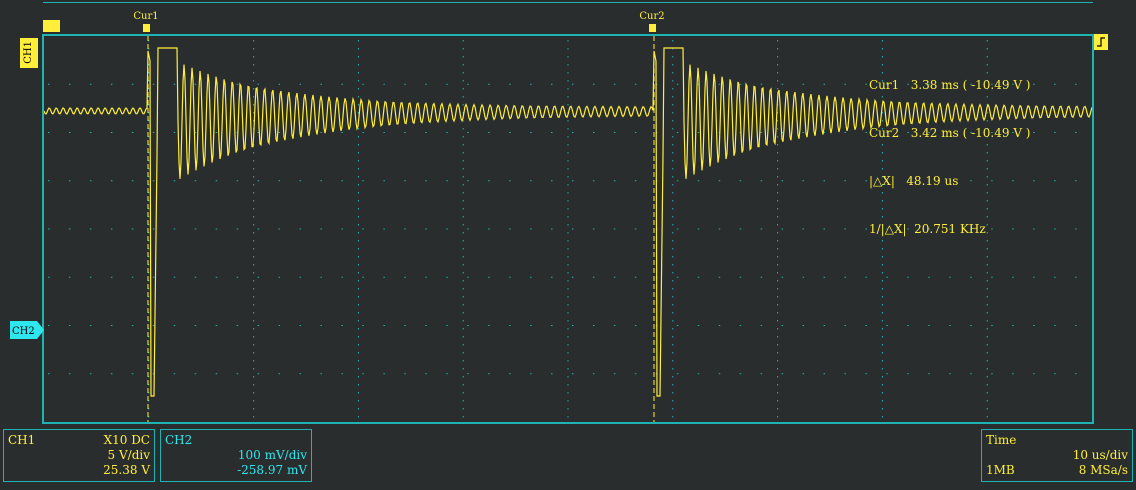  What do you see at coordinates (1001, 440) in the screenshot?
I see `time-panel-name: Time` at bounding box center [1001, 440].